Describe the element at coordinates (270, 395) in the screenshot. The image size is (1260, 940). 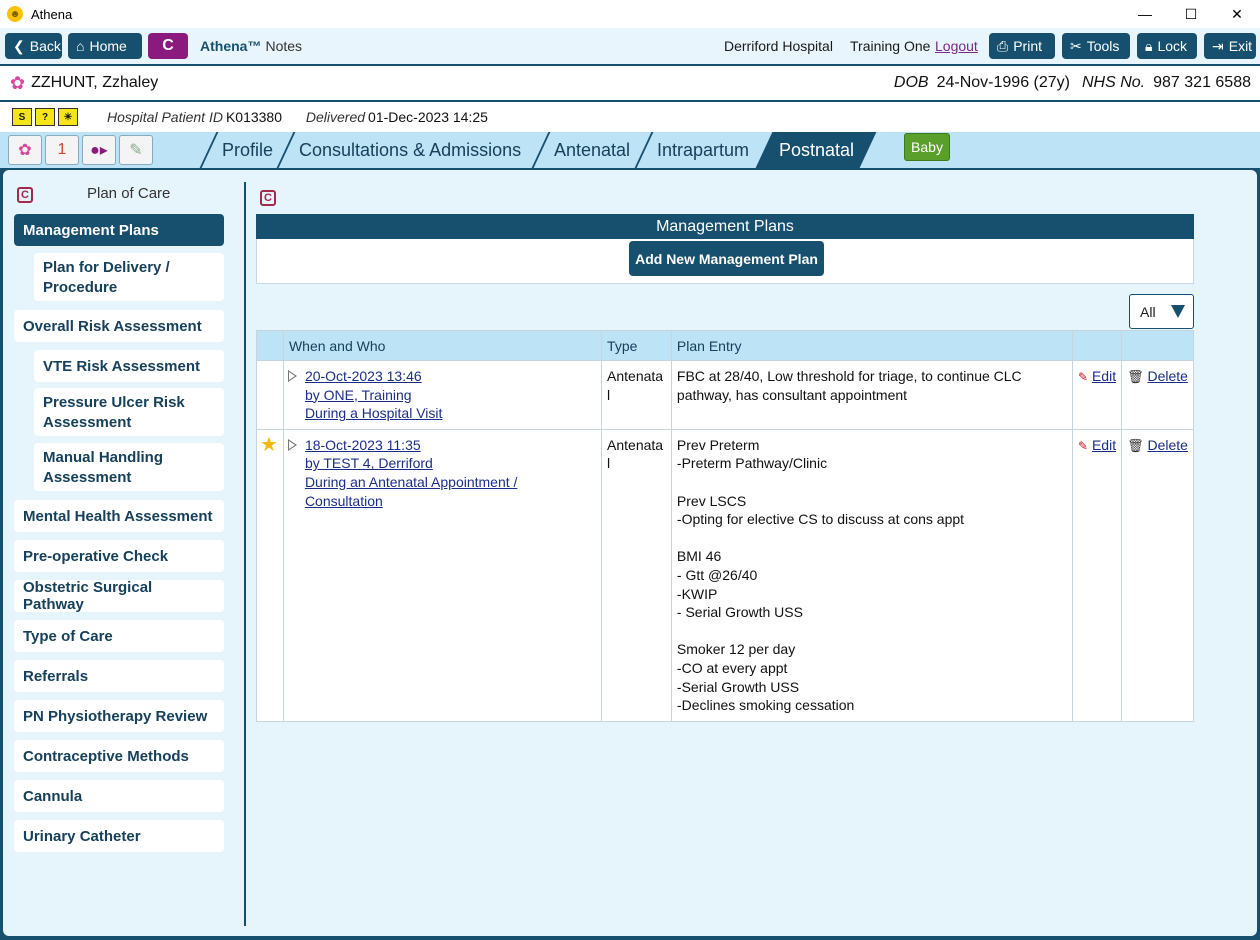
I see `row-marker-cell` at that location.